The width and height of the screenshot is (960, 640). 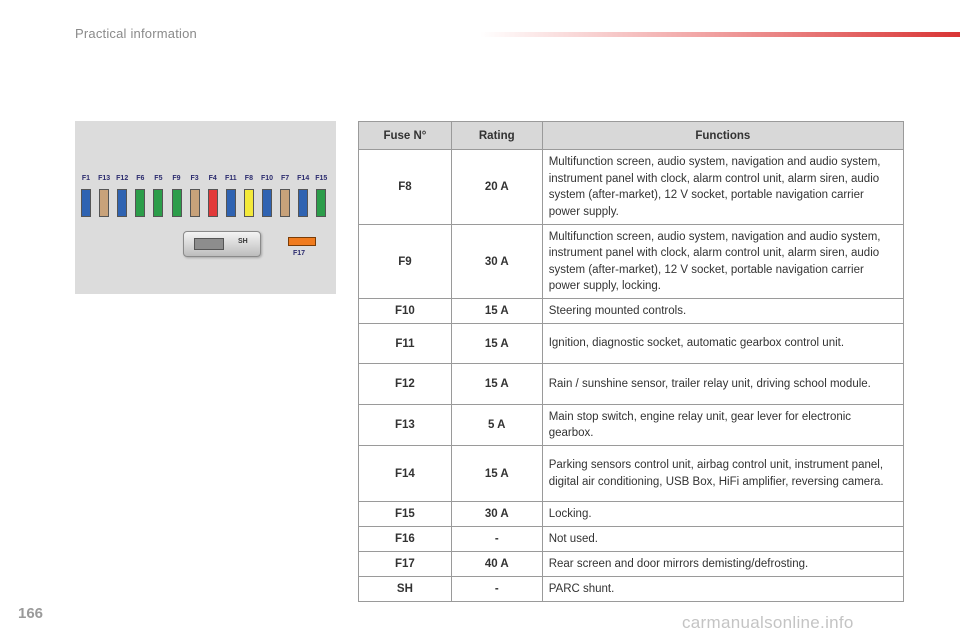 What do you see at coordinates (194, 178) in the screenshot?
I see `fuse-label: F3` at bounding box center [194, 178].